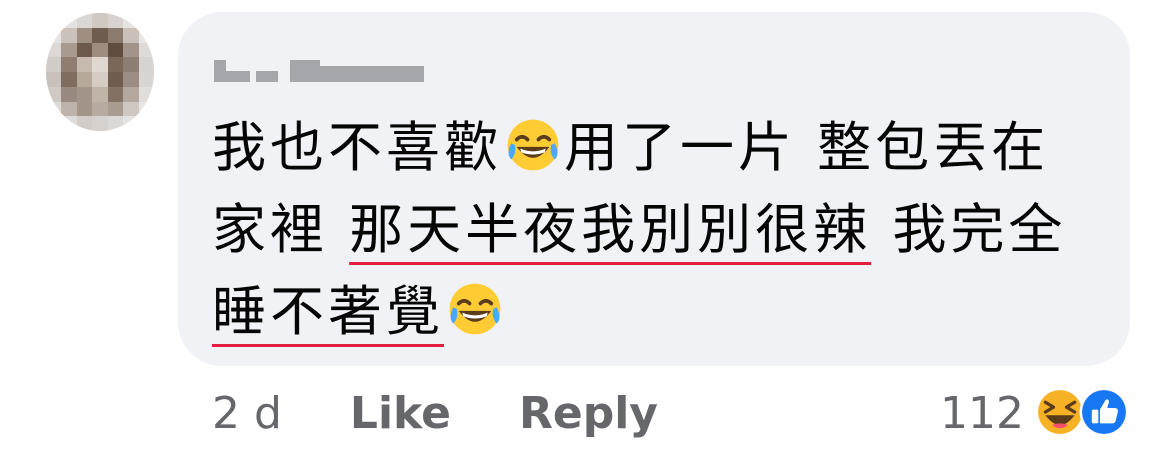  Describe the element at coordinates (982, 413) in the screenshot. I see `reaction-count: 112` at that location.